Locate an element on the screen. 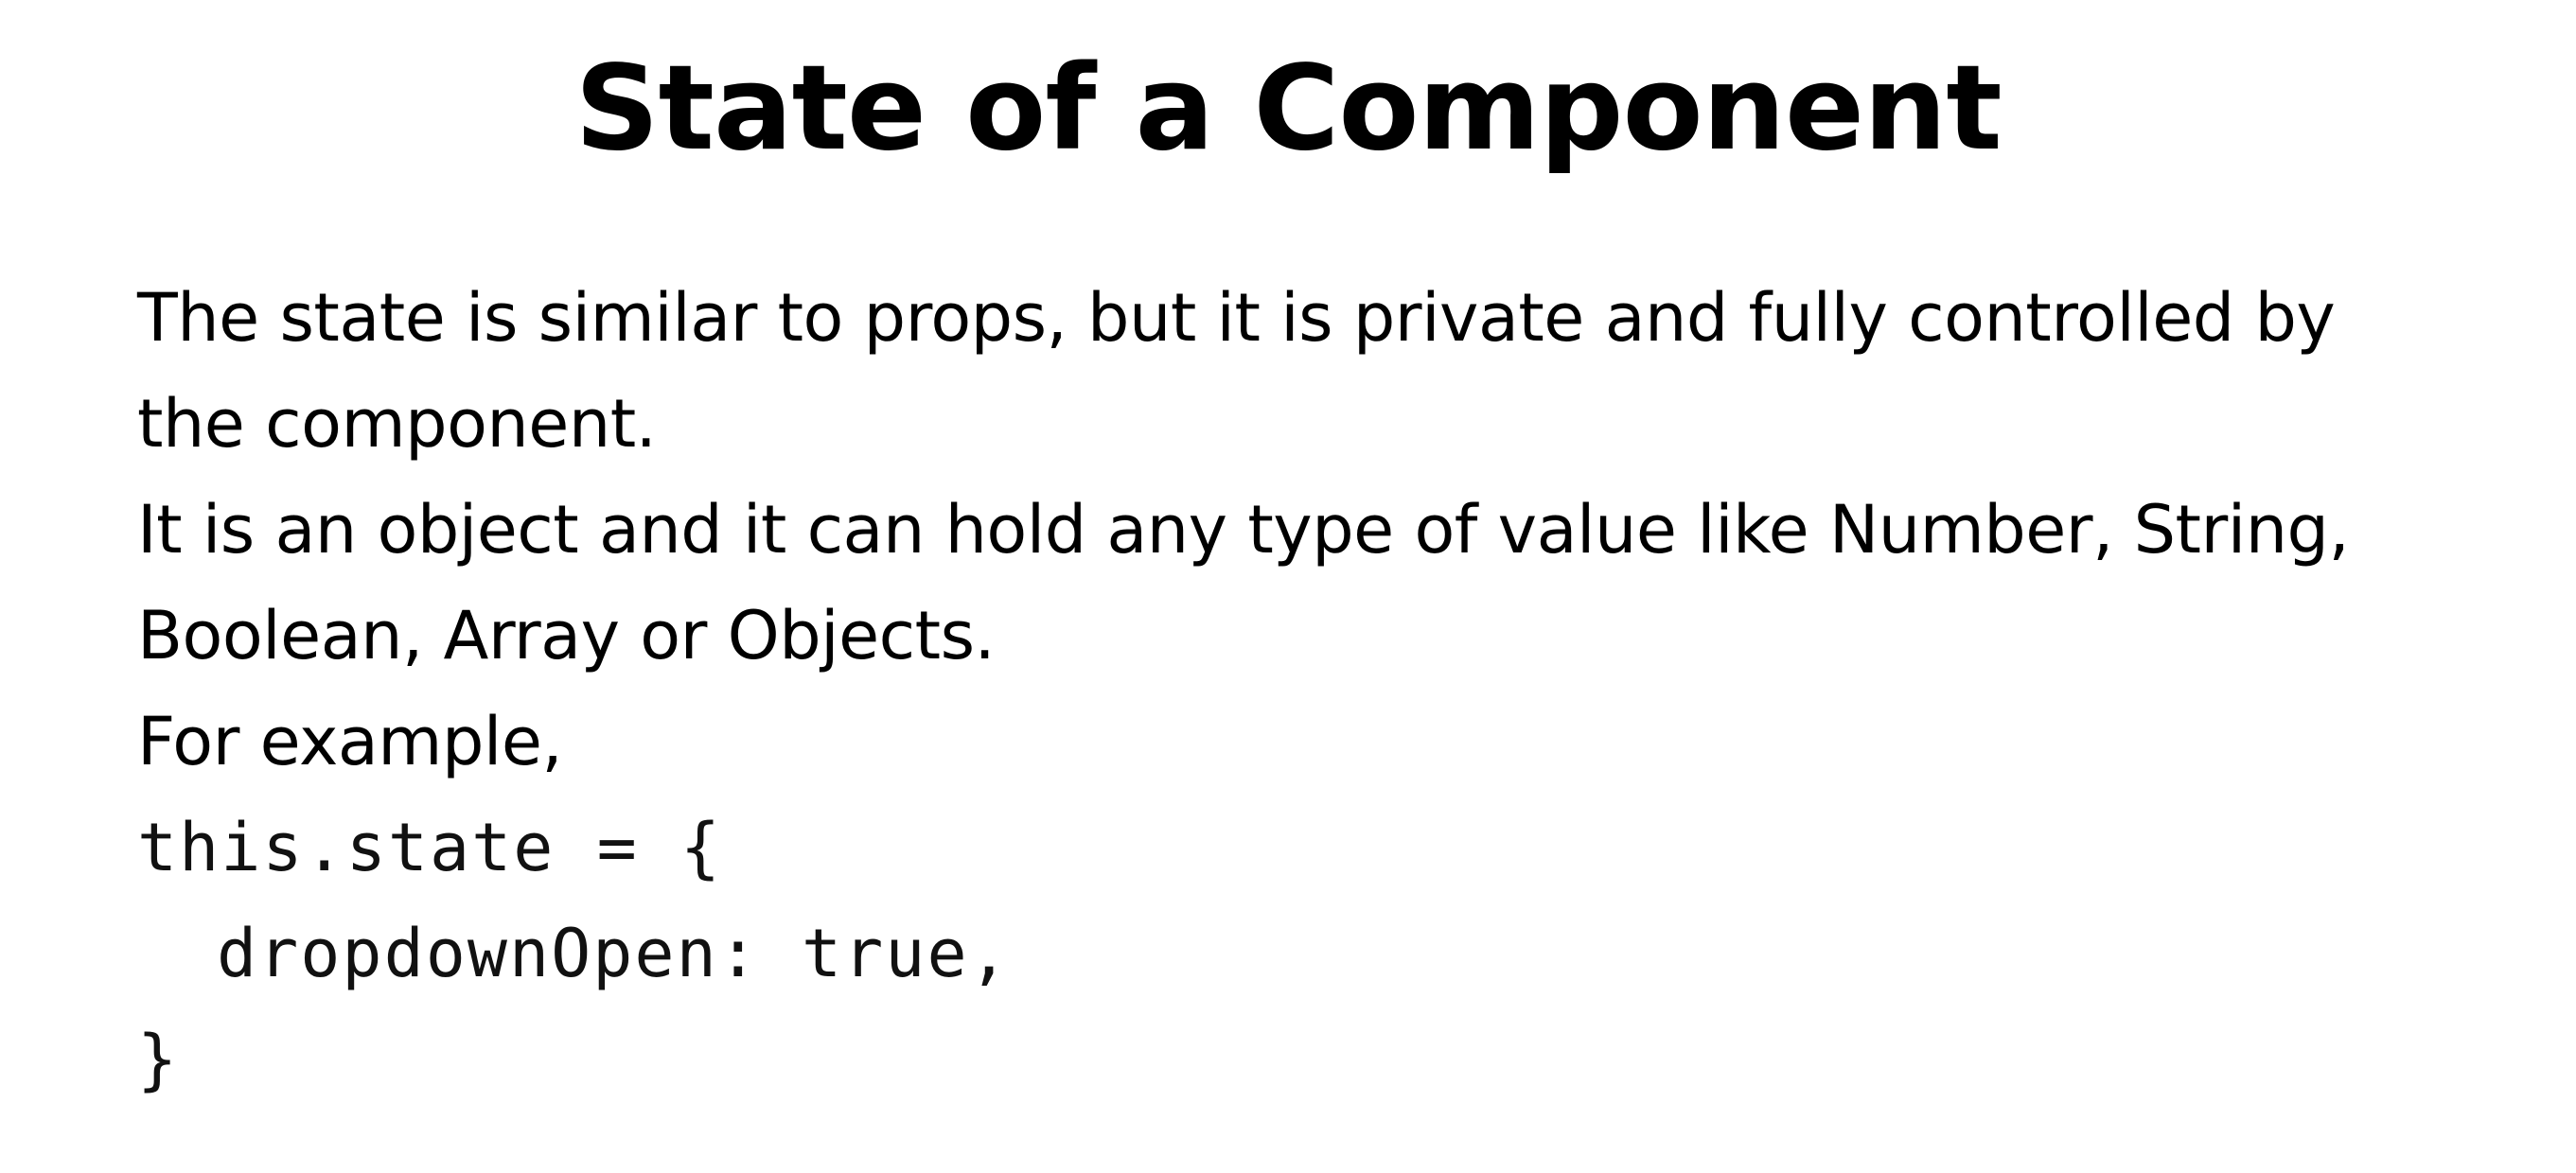  code-line: } is located at coordinates (158, 1059).